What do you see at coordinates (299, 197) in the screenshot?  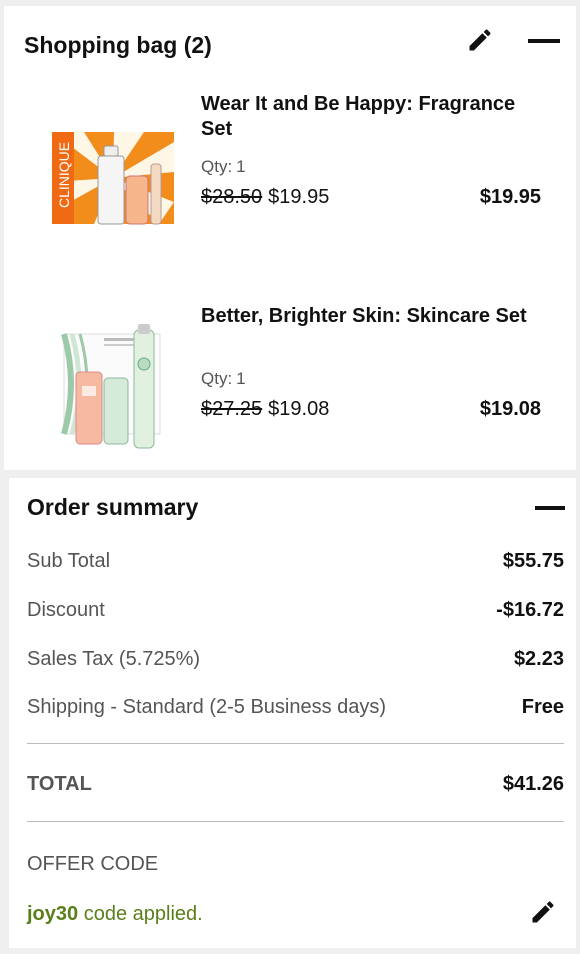 I see `sale-price: $19.95` at bounding box center [299, 197].